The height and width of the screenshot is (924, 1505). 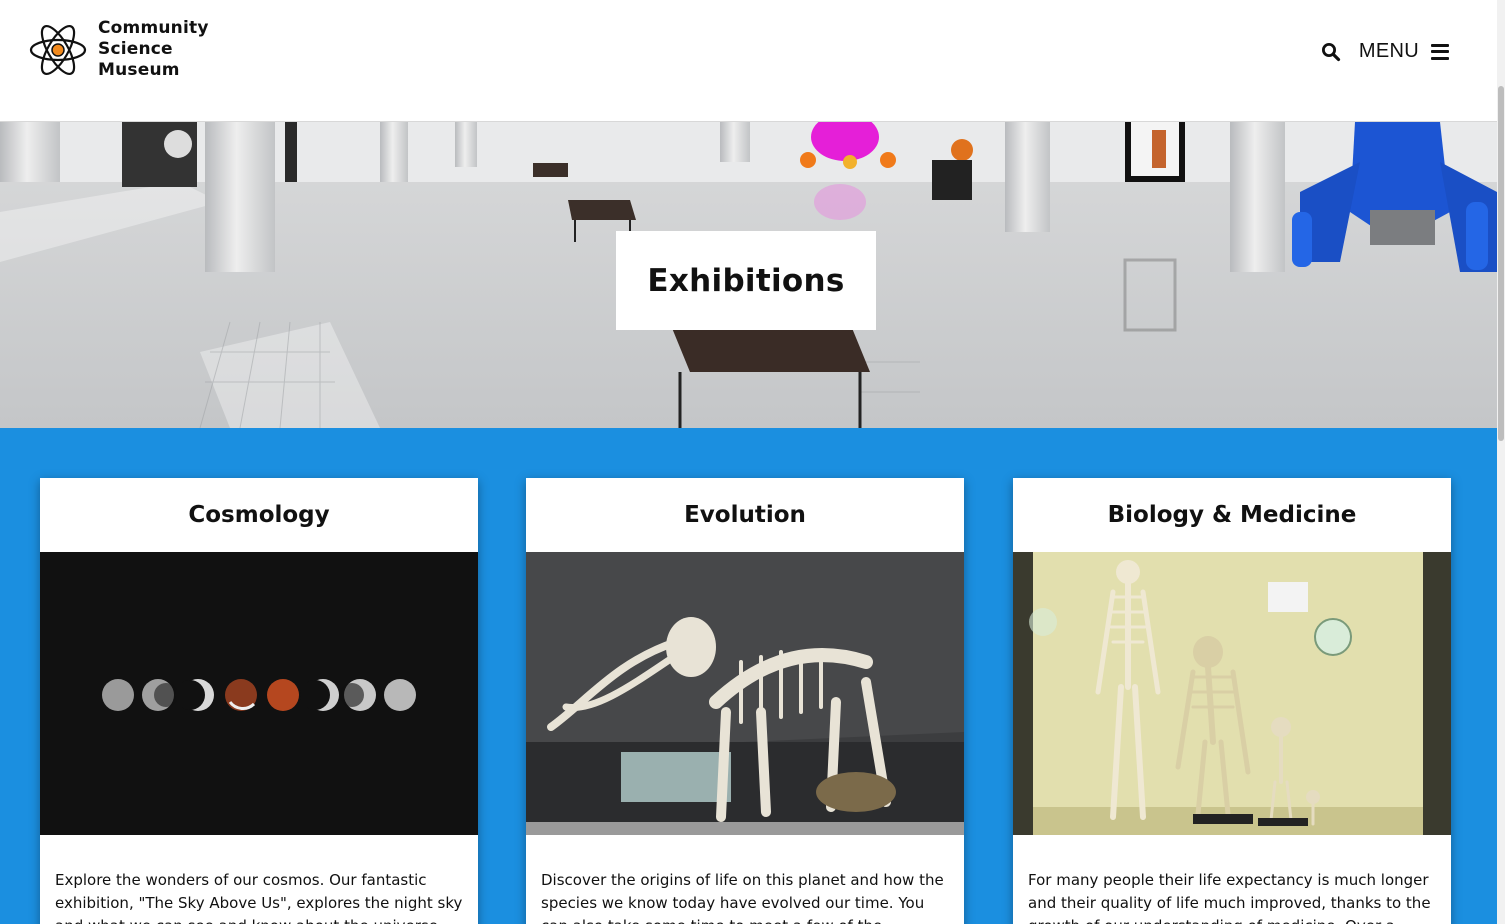 I want to click on logo-line-3: Museum, so click(x=139, y=70).